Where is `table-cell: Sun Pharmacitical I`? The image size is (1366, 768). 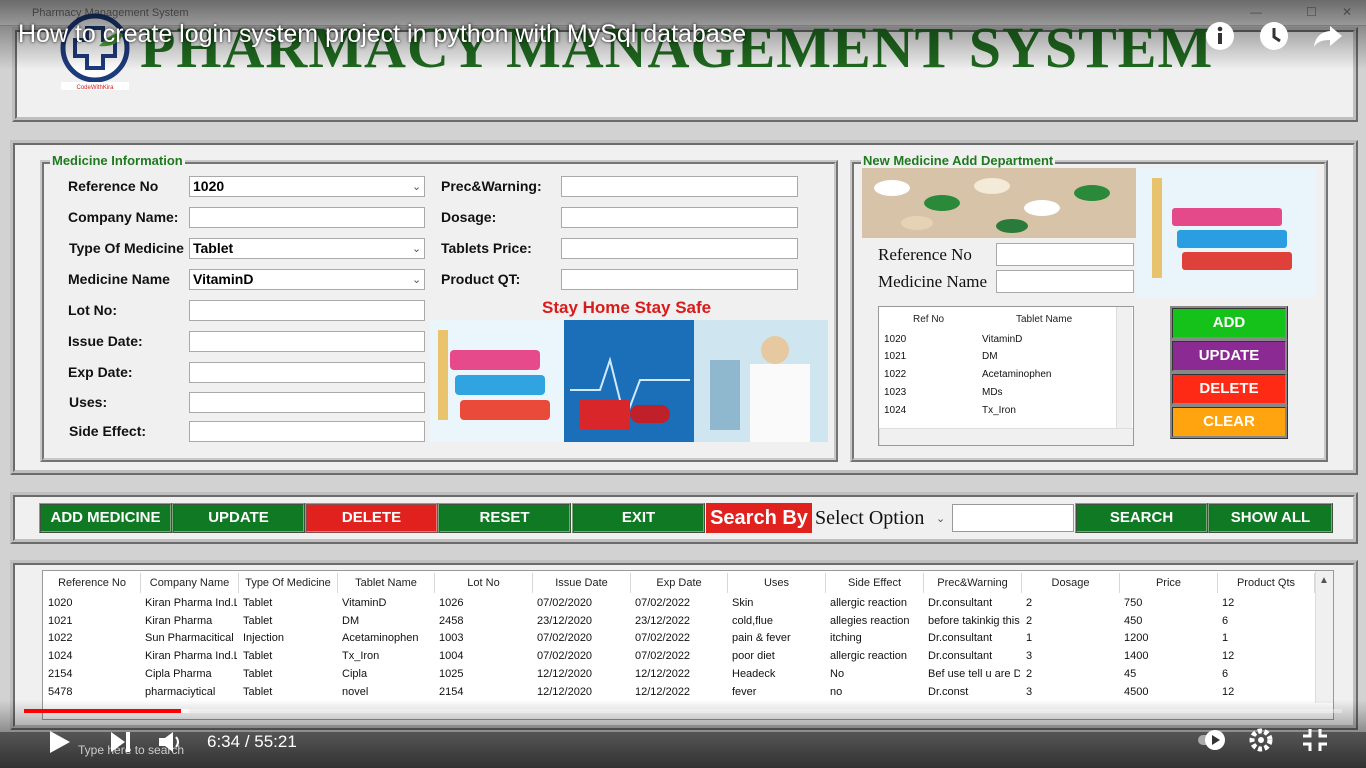
table-cell: Sun Pharmacitical I is located at coordinates (191, 638).